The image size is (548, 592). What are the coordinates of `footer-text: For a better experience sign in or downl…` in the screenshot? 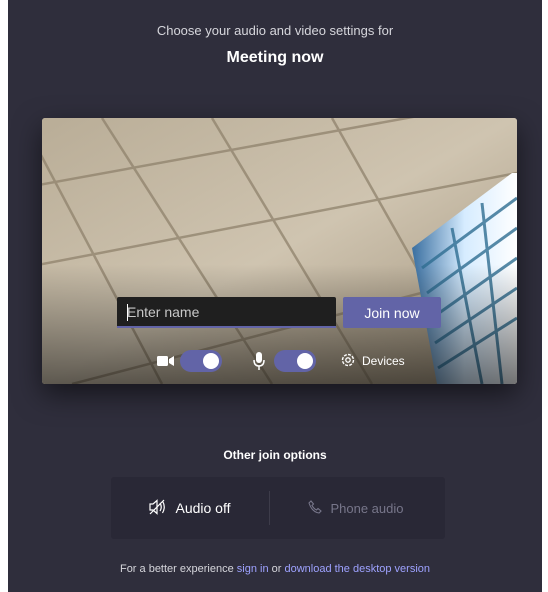 It's located at (275, 569).